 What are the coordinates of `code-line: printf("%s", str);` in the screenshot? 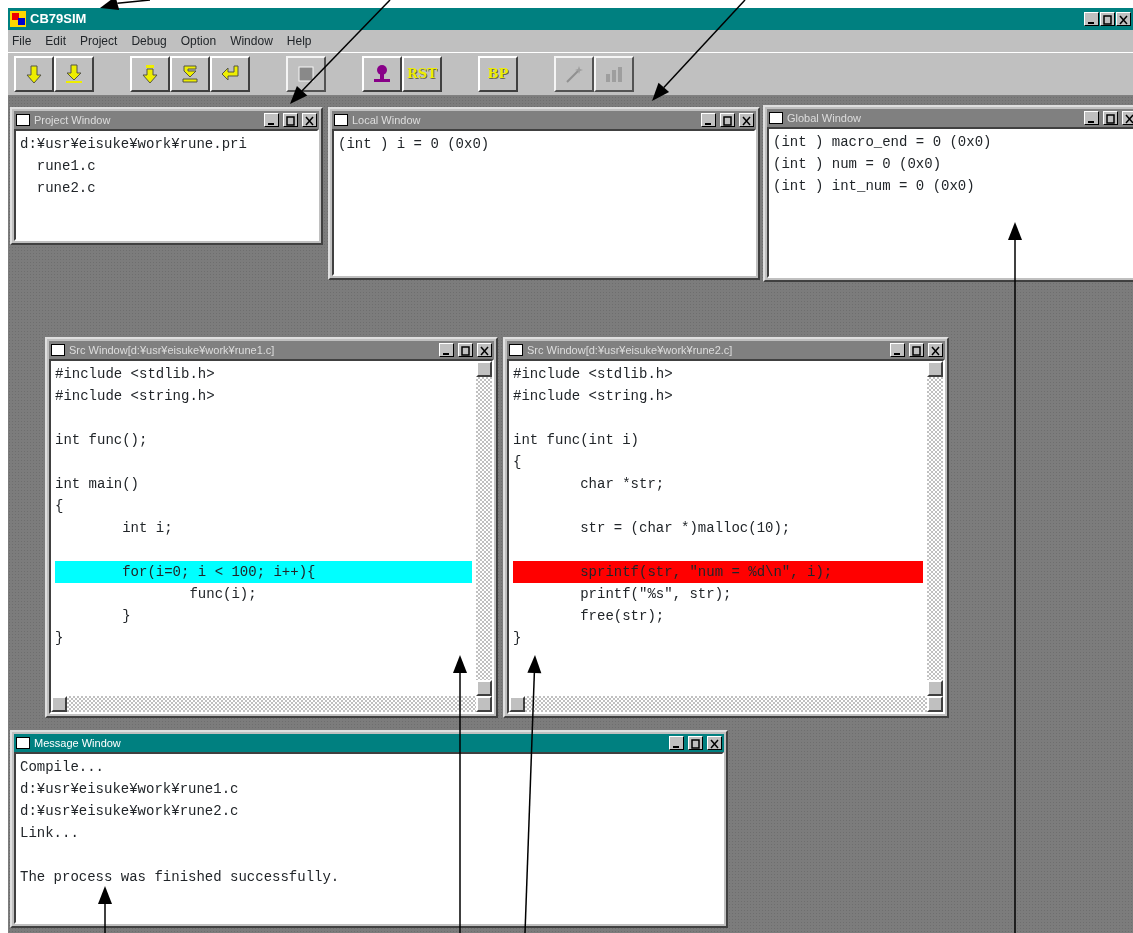 It's located at (656, 594).